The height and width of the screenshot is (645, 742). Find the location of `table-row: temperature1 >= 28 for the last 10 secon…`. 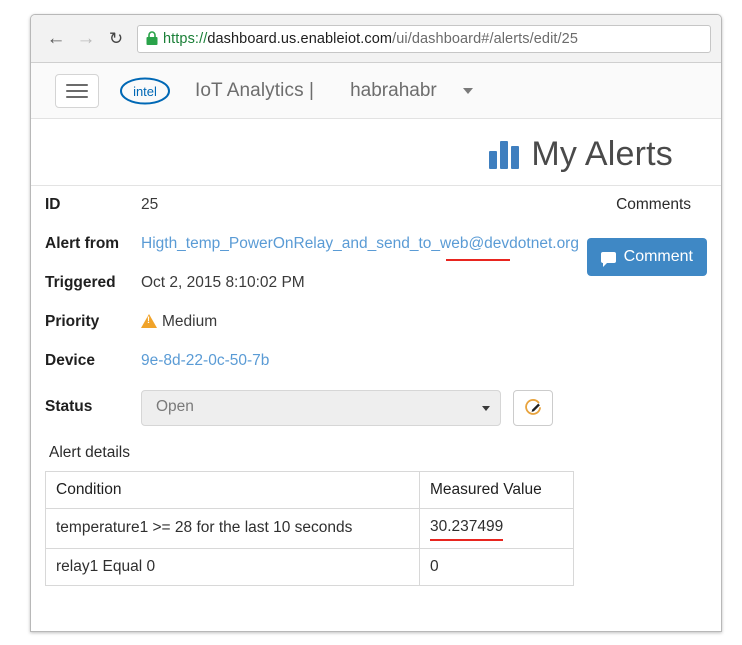

table-row: temperature1 >= 28 for the last 10 secon… is located at coordinates (309, 528).